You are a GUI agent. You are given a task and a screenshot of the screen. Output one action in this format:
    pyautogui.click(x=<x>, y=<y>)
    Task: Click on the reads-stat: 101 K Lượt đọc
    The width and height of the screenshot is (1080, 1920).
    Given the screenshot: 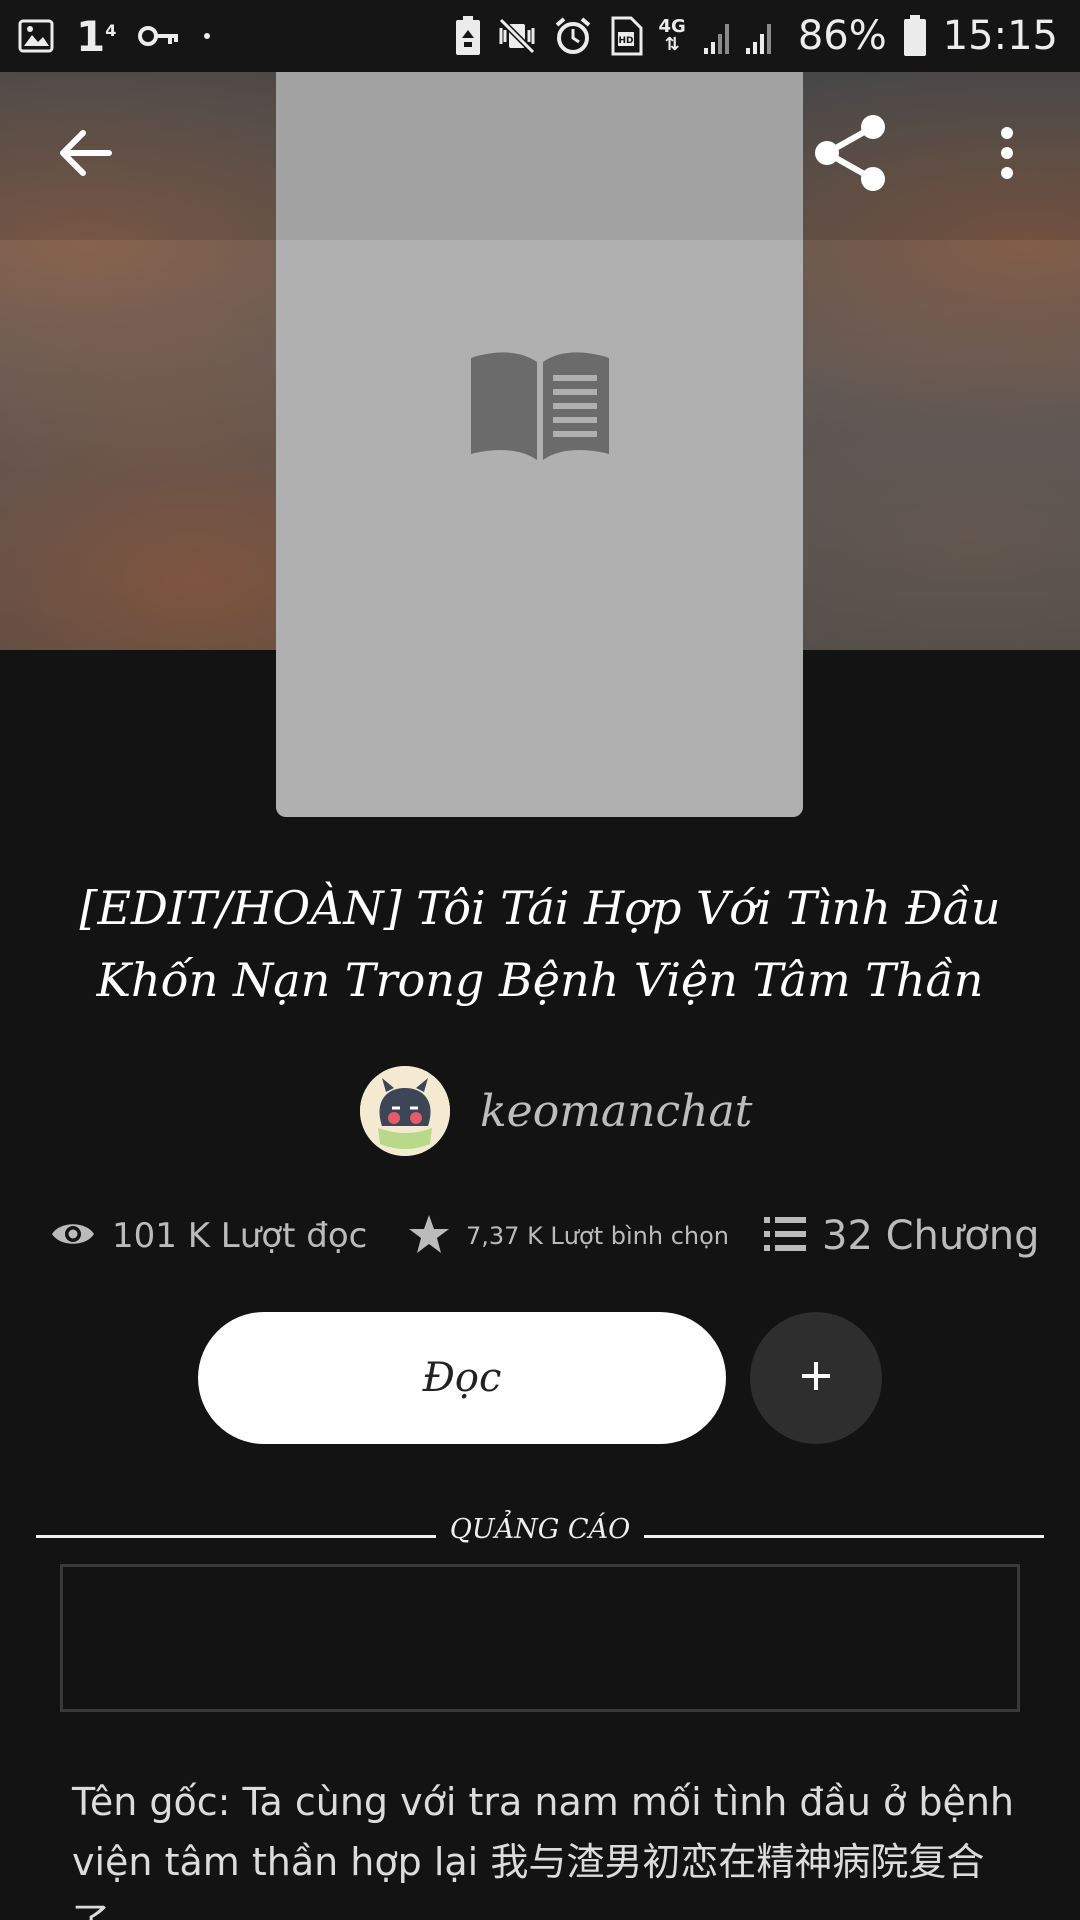 What is the action you would take?
    pyautogui.click(x=208, y=1236)
    